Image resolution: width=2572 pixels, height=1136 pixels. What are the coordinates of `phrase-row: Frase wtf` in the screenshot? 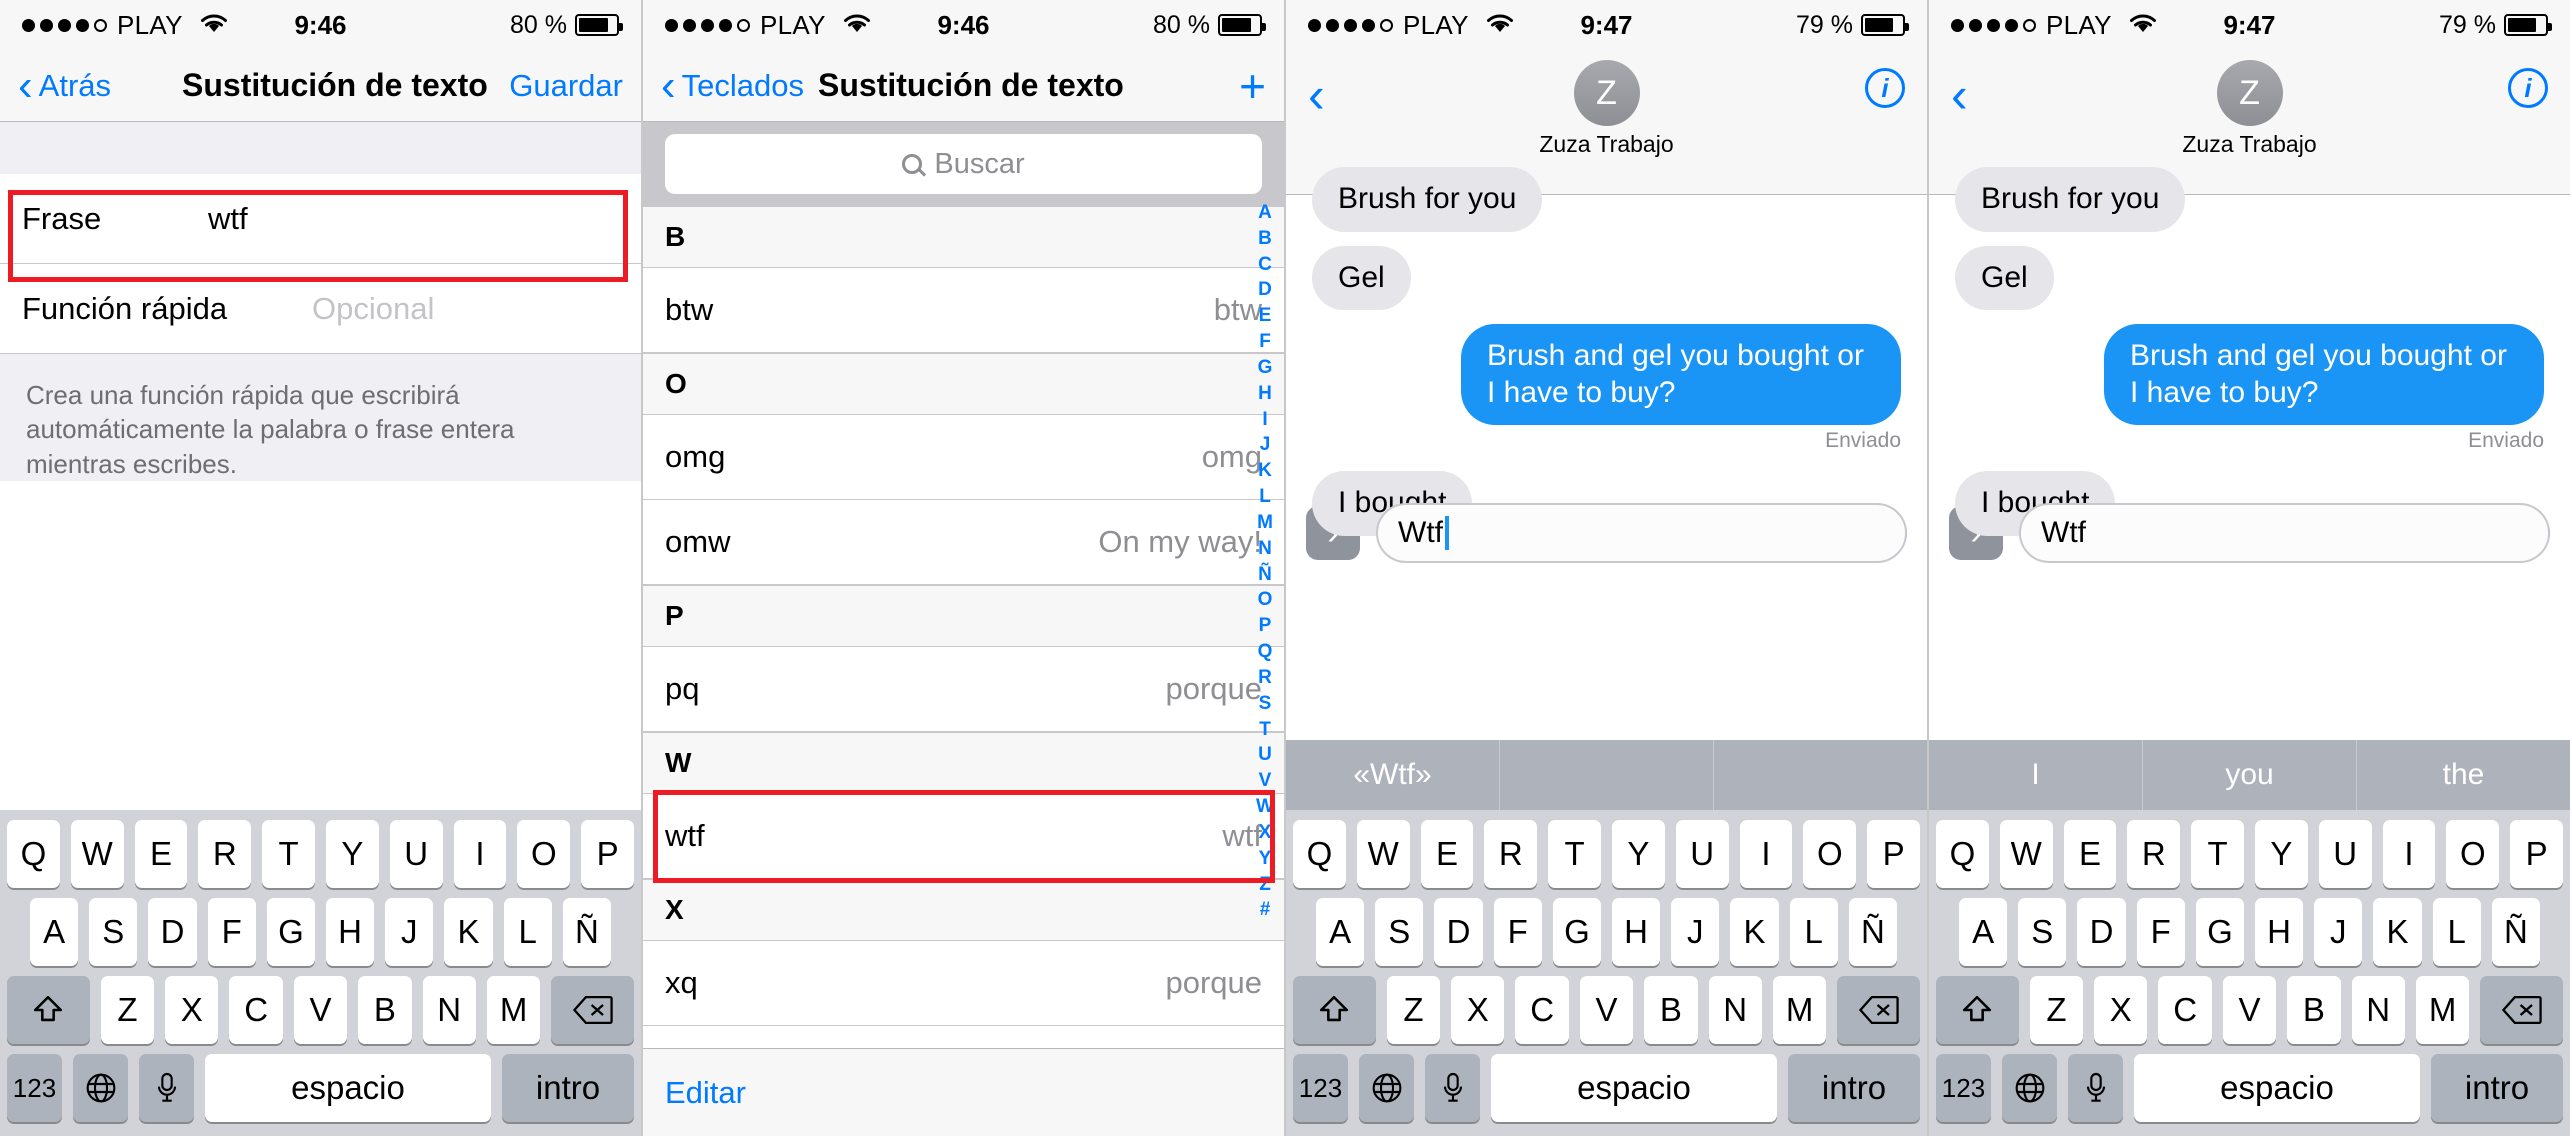 It's located at (320, 219).